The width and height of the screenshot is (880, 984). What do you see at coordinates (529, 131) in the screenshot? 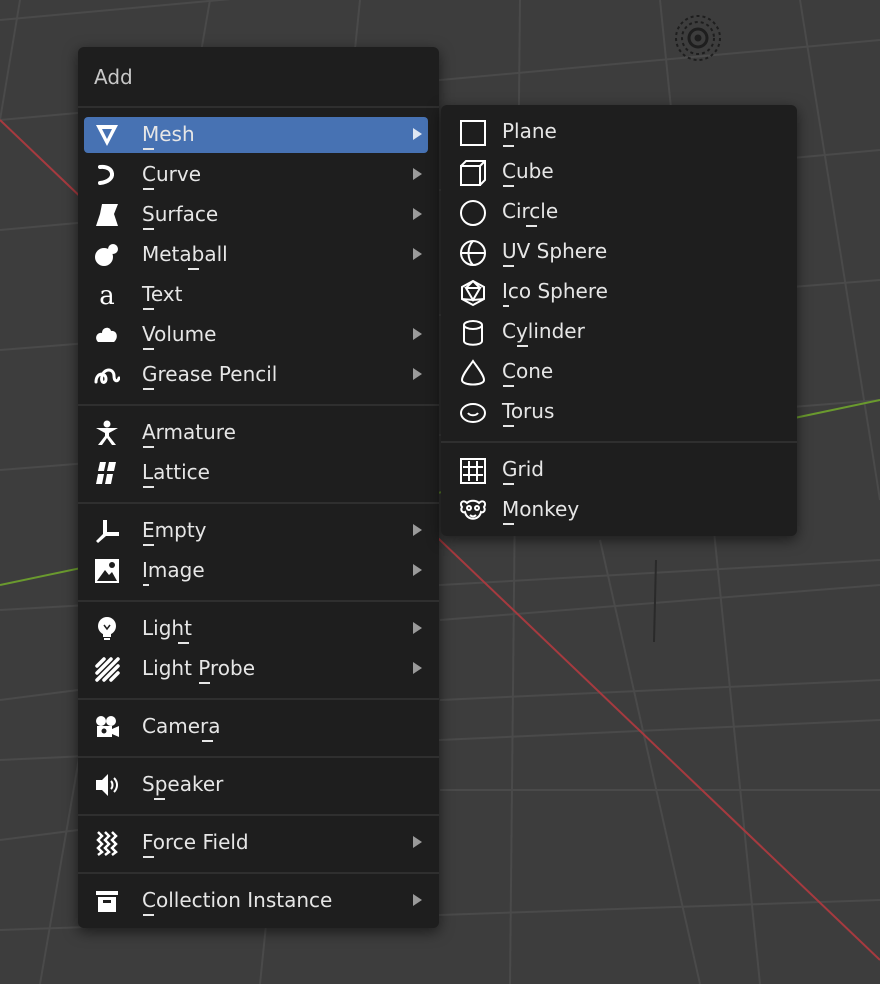
I see `submenu-item-label: Plane` at bounding box center [529, 131].